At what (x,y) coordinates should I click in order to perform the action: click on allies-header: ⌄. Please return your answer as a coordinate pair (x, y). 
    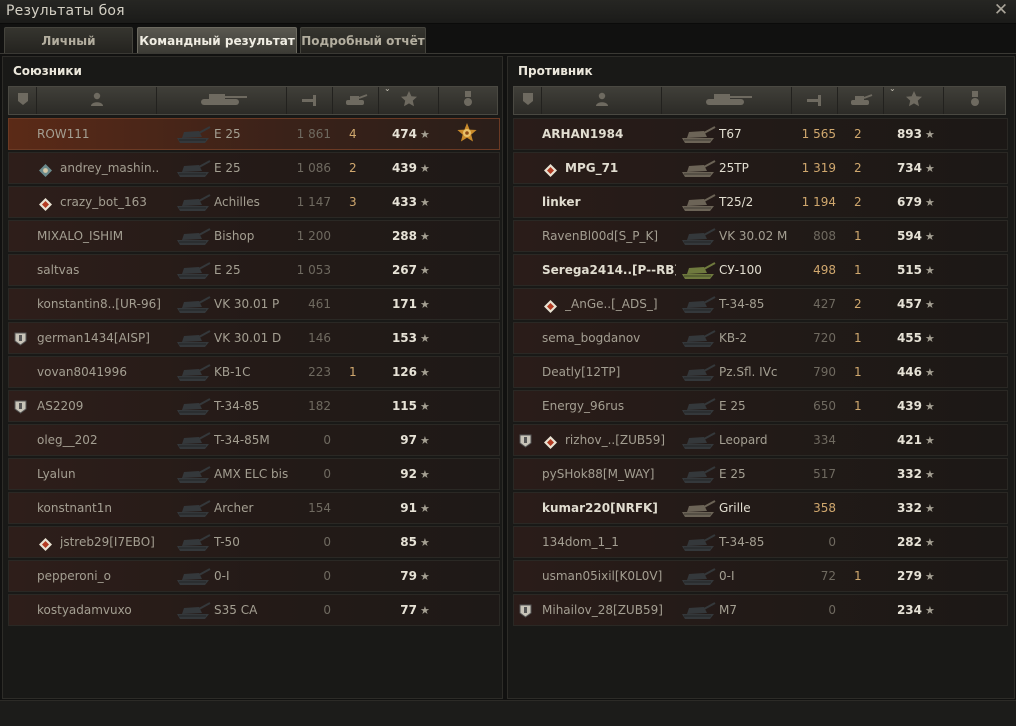
    Looking at the image, I should click on (253, 99).